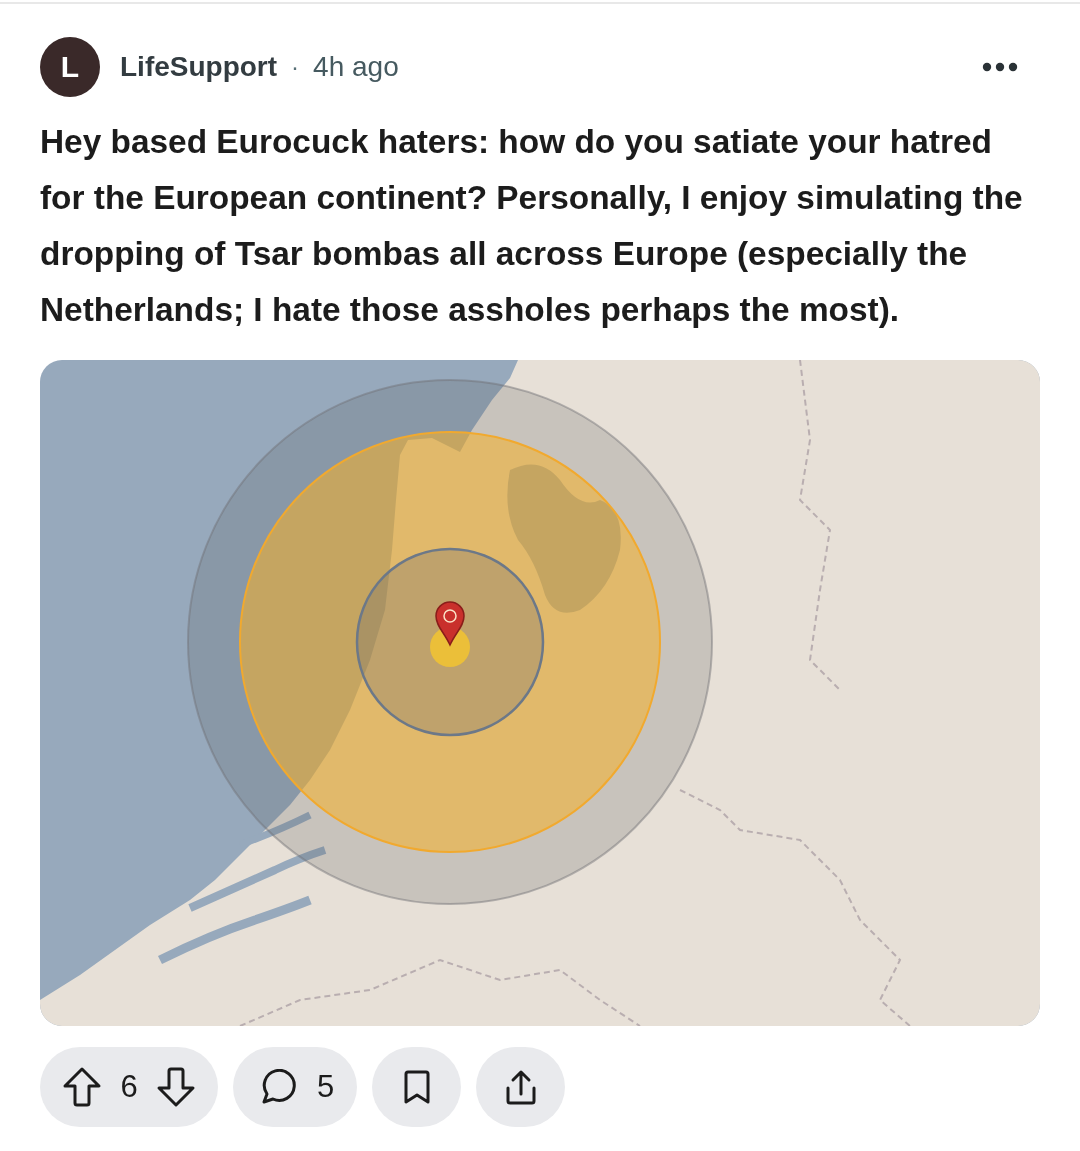 Image resolution: width=1080 pixels, height=1151 pixels. I want to click on upvote-button, so click(82, 1087).